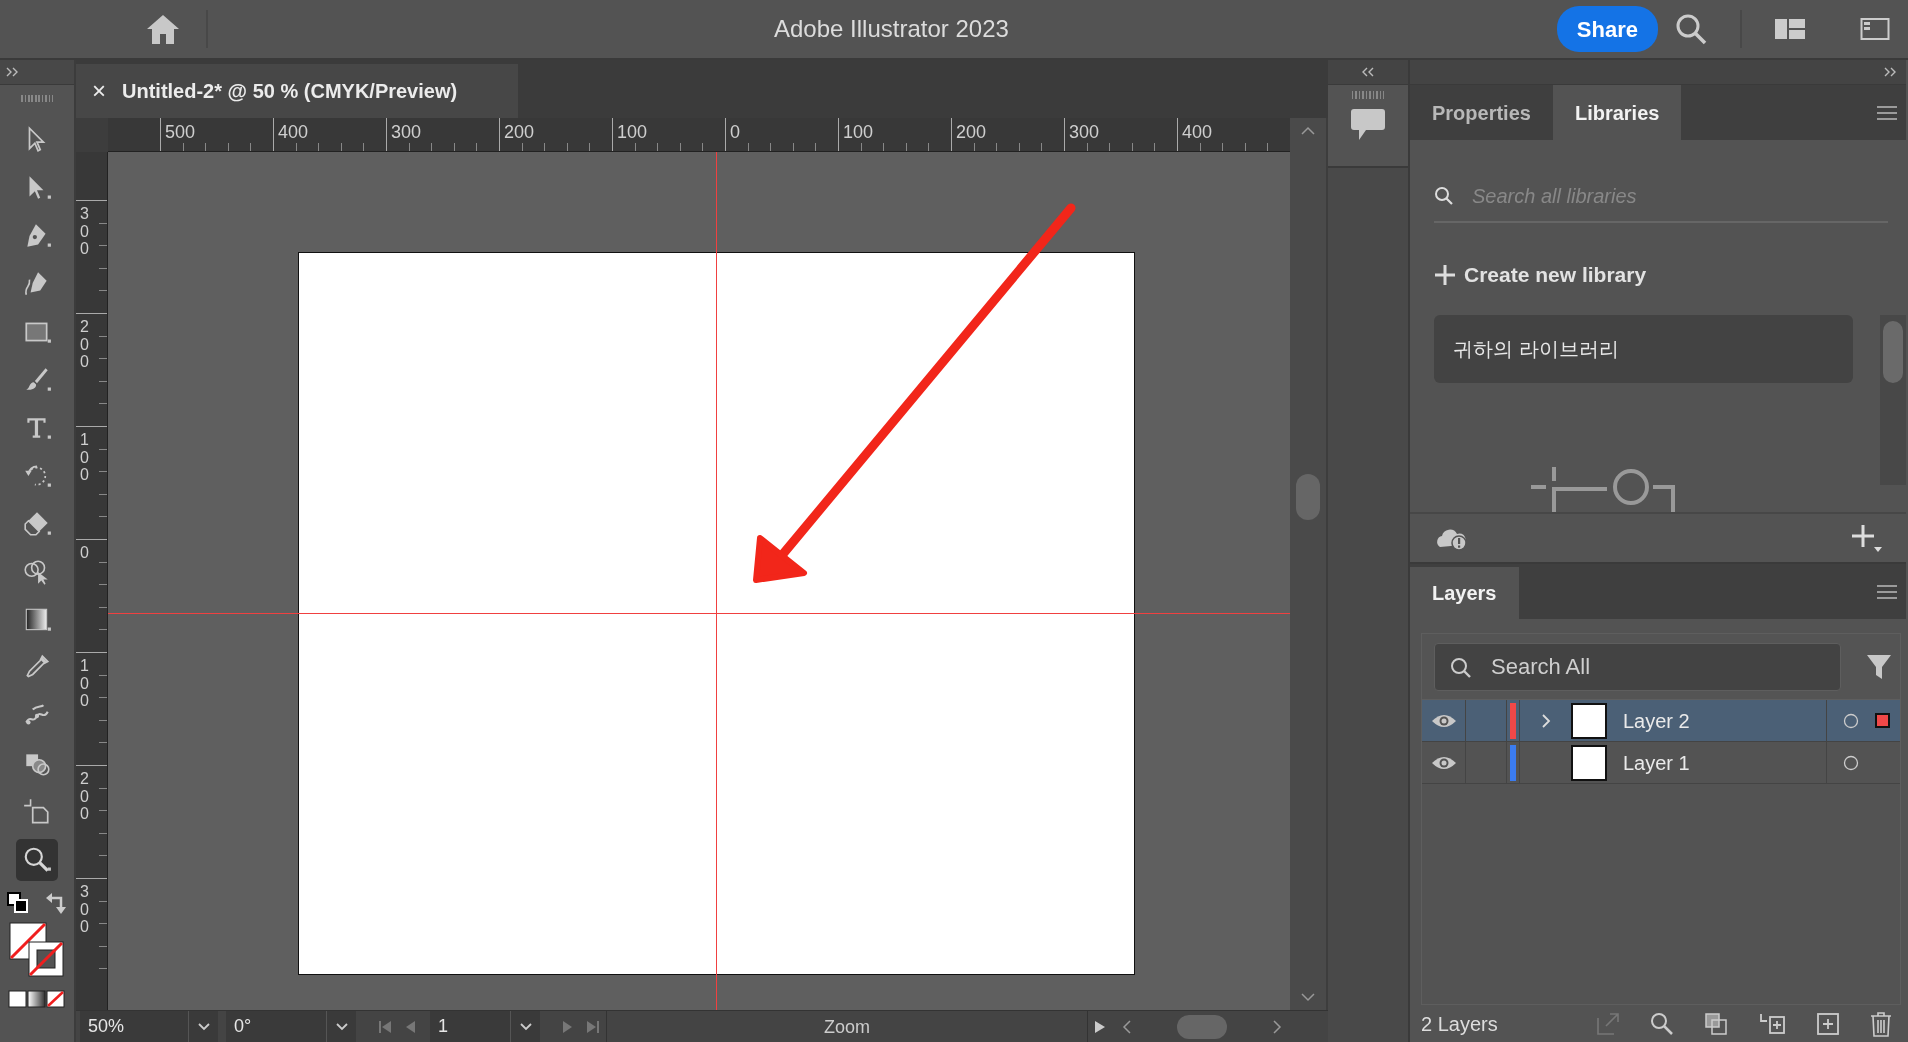 Image resolution: width=1908 pixels, height=1042 pixels. What do you see at coordinates (1100, 1026) in the screenshot?
I see `play-icon` at bounding box center [1100, 1026].